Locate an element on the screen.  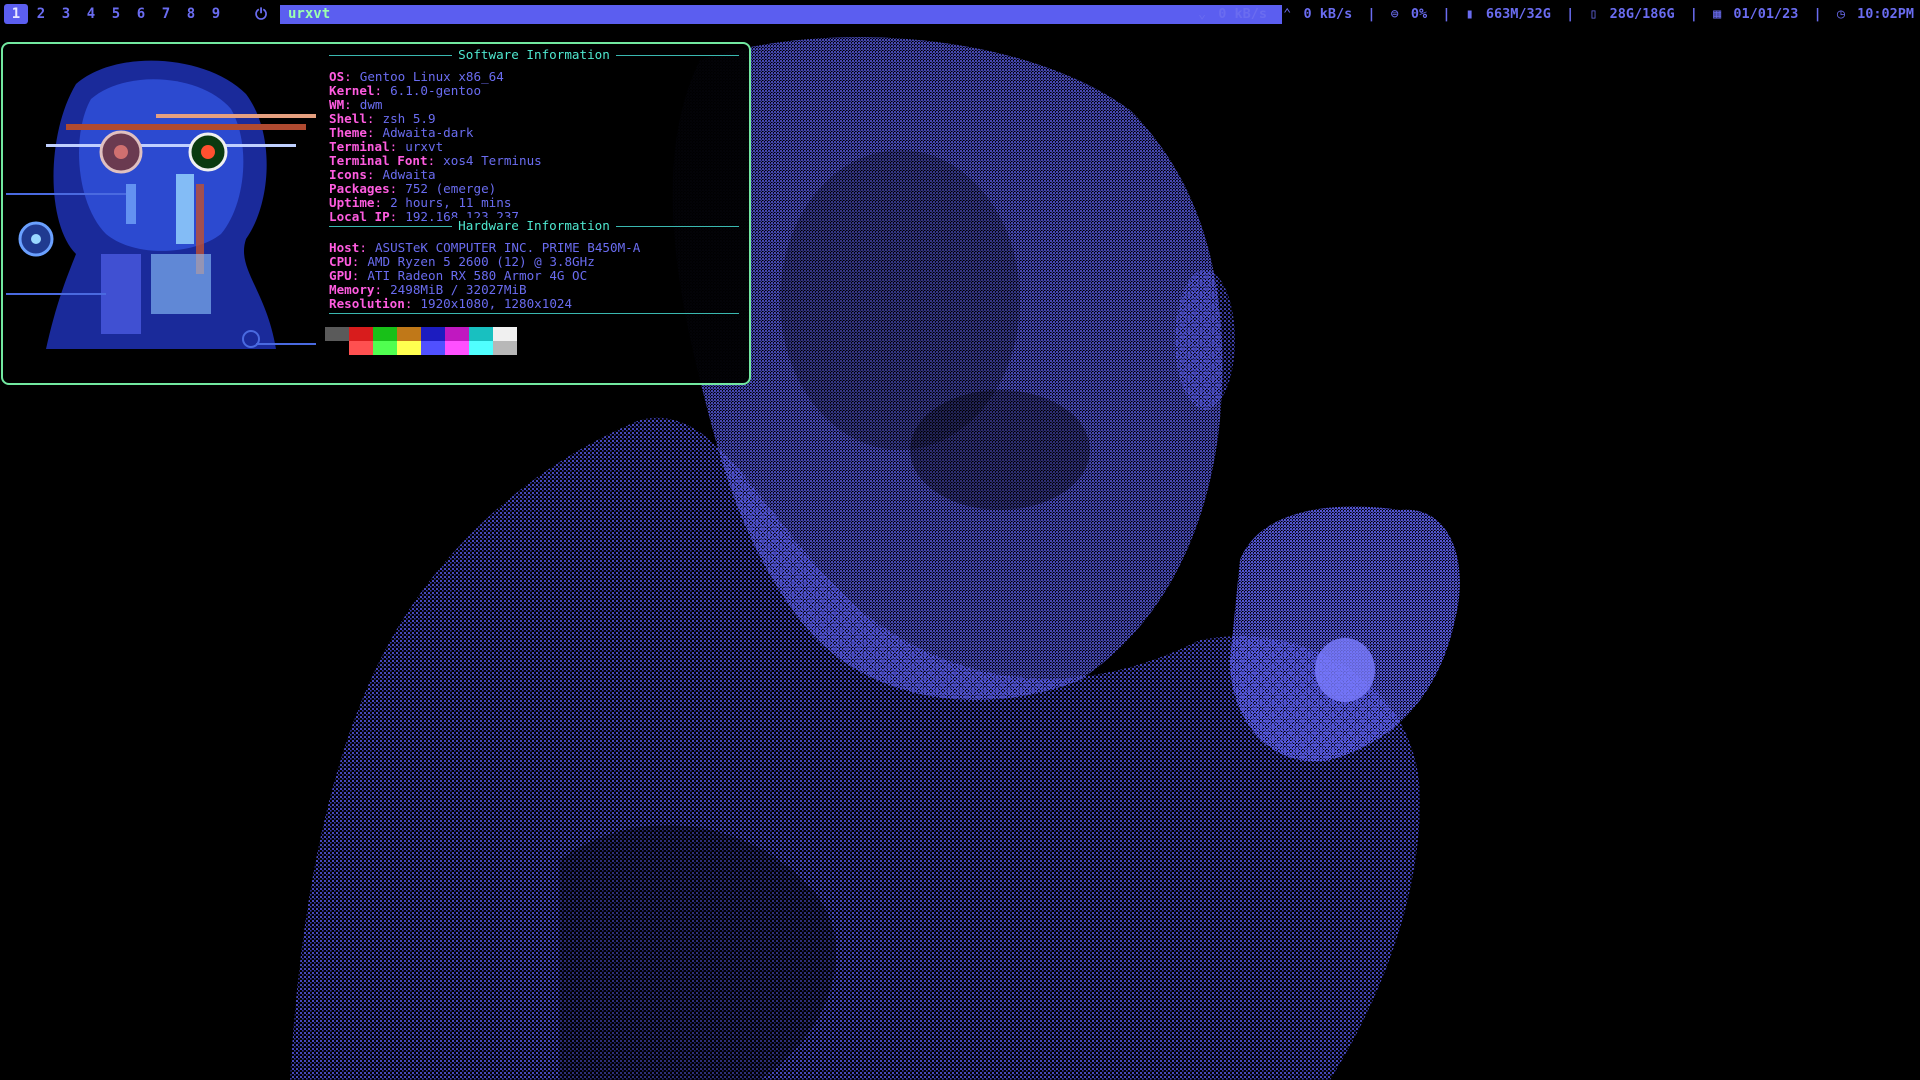
info-key: Packages is located at coordinates (359, 188).